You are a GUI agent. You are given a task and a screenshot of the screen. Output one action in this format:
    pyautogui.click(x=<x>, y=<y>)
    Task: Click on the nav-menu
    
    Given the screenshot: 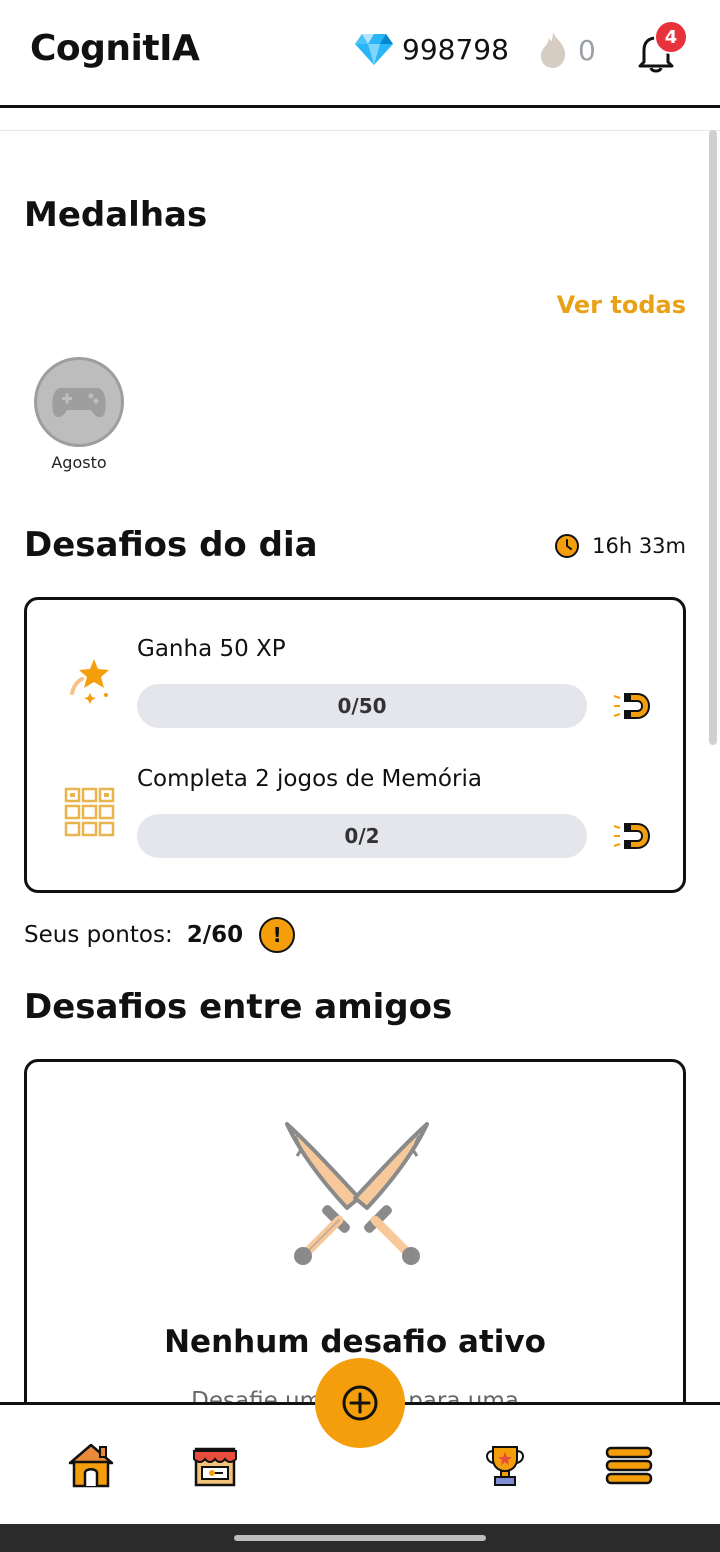 What is the action you would take?
    pyautogui.click(x=629, y=1466)
    